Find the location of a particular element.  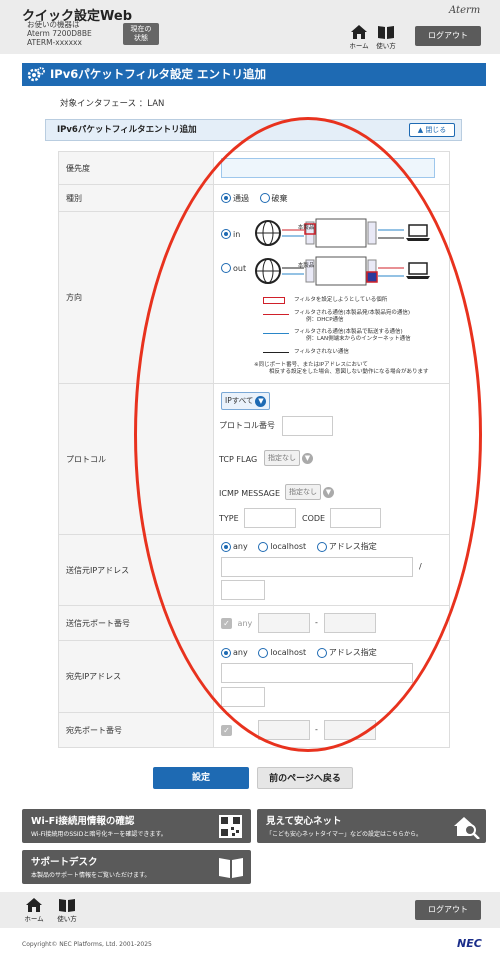

dst-port-label: 宛先ポート番号 is located at coordinates (136, 730).